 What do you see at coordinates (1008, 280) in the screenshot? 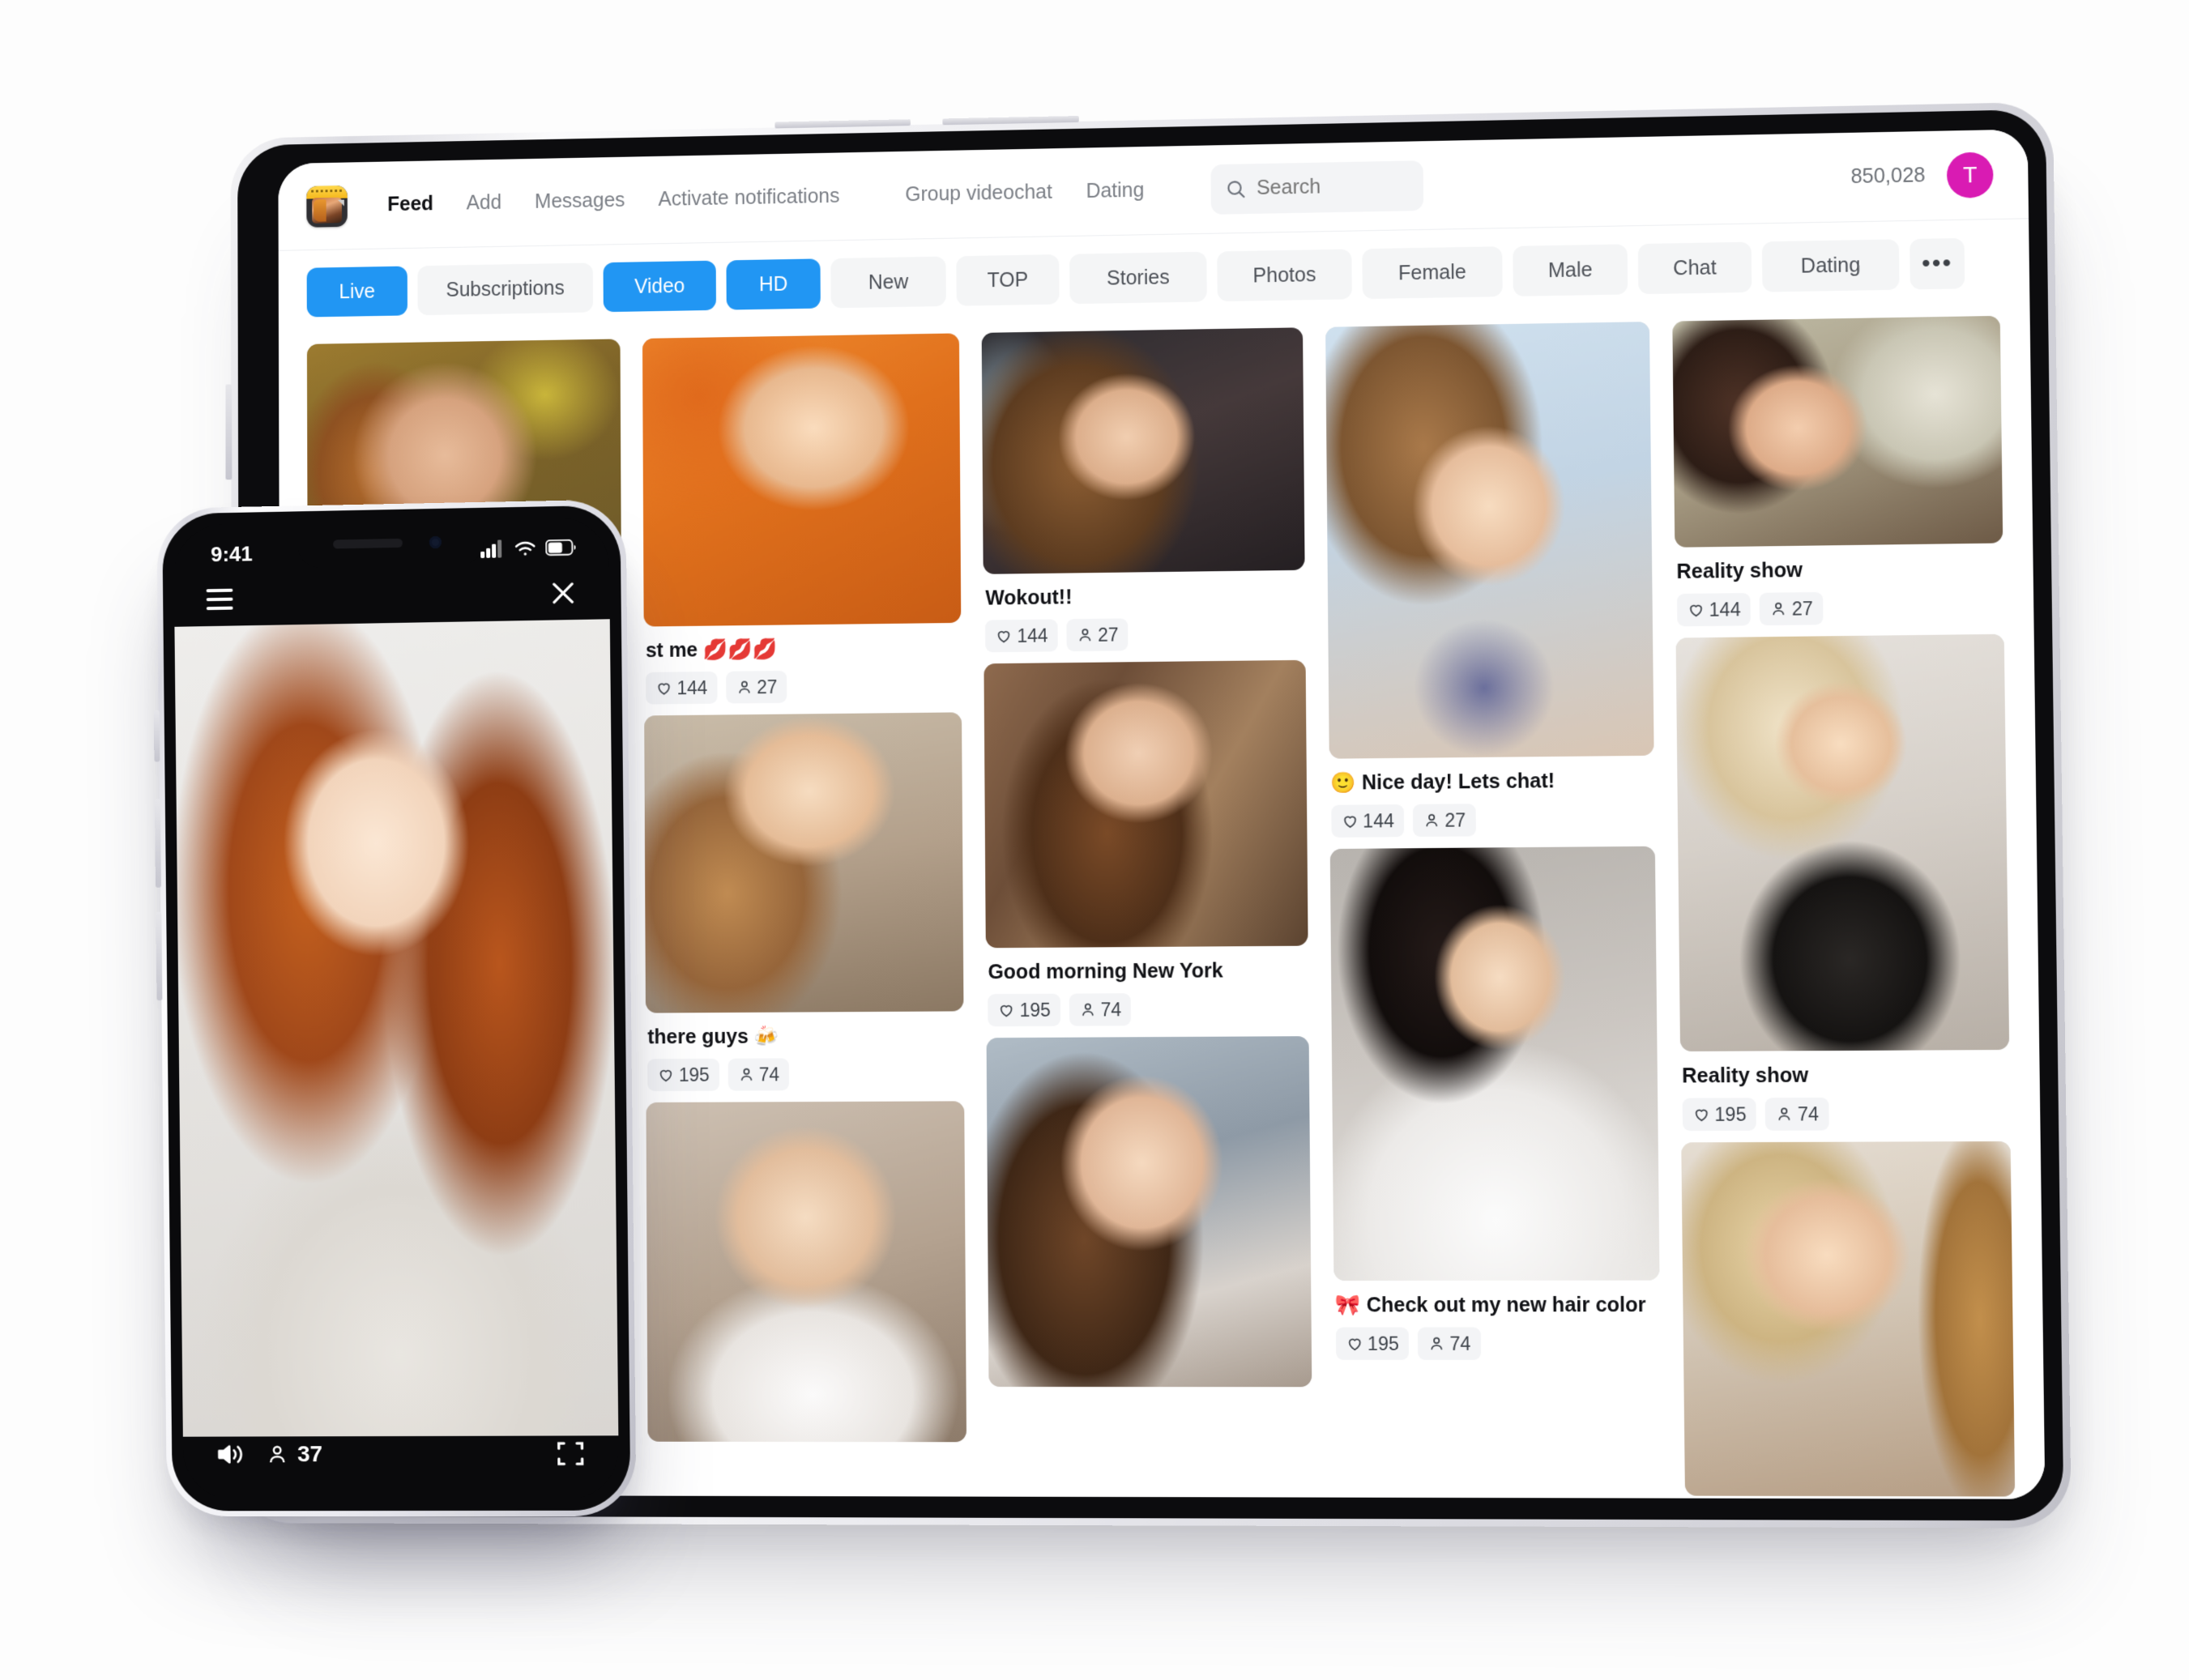
I see `filter-chip-top: TOP` at bounding box center [1008, 280].